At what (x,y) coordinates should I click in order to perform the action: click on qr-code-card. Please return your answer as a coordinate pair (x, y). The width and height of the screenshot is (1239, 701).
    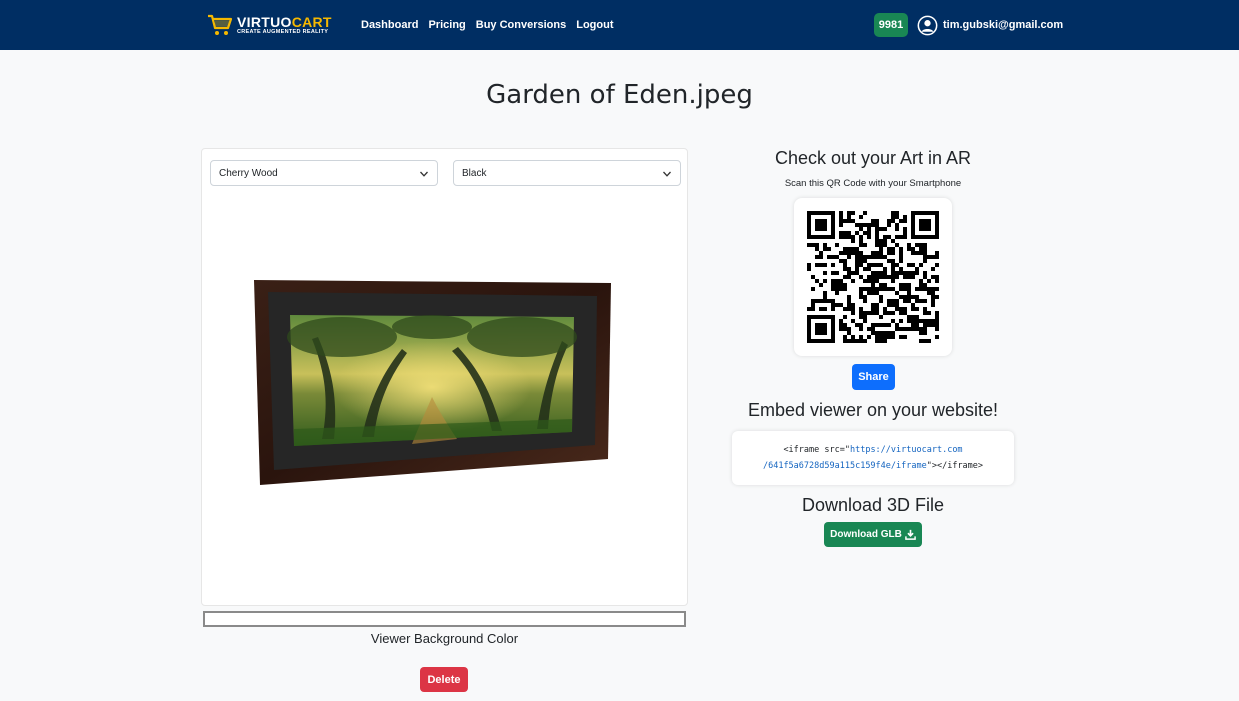
    Looking at the image, I should click on (873, 277).